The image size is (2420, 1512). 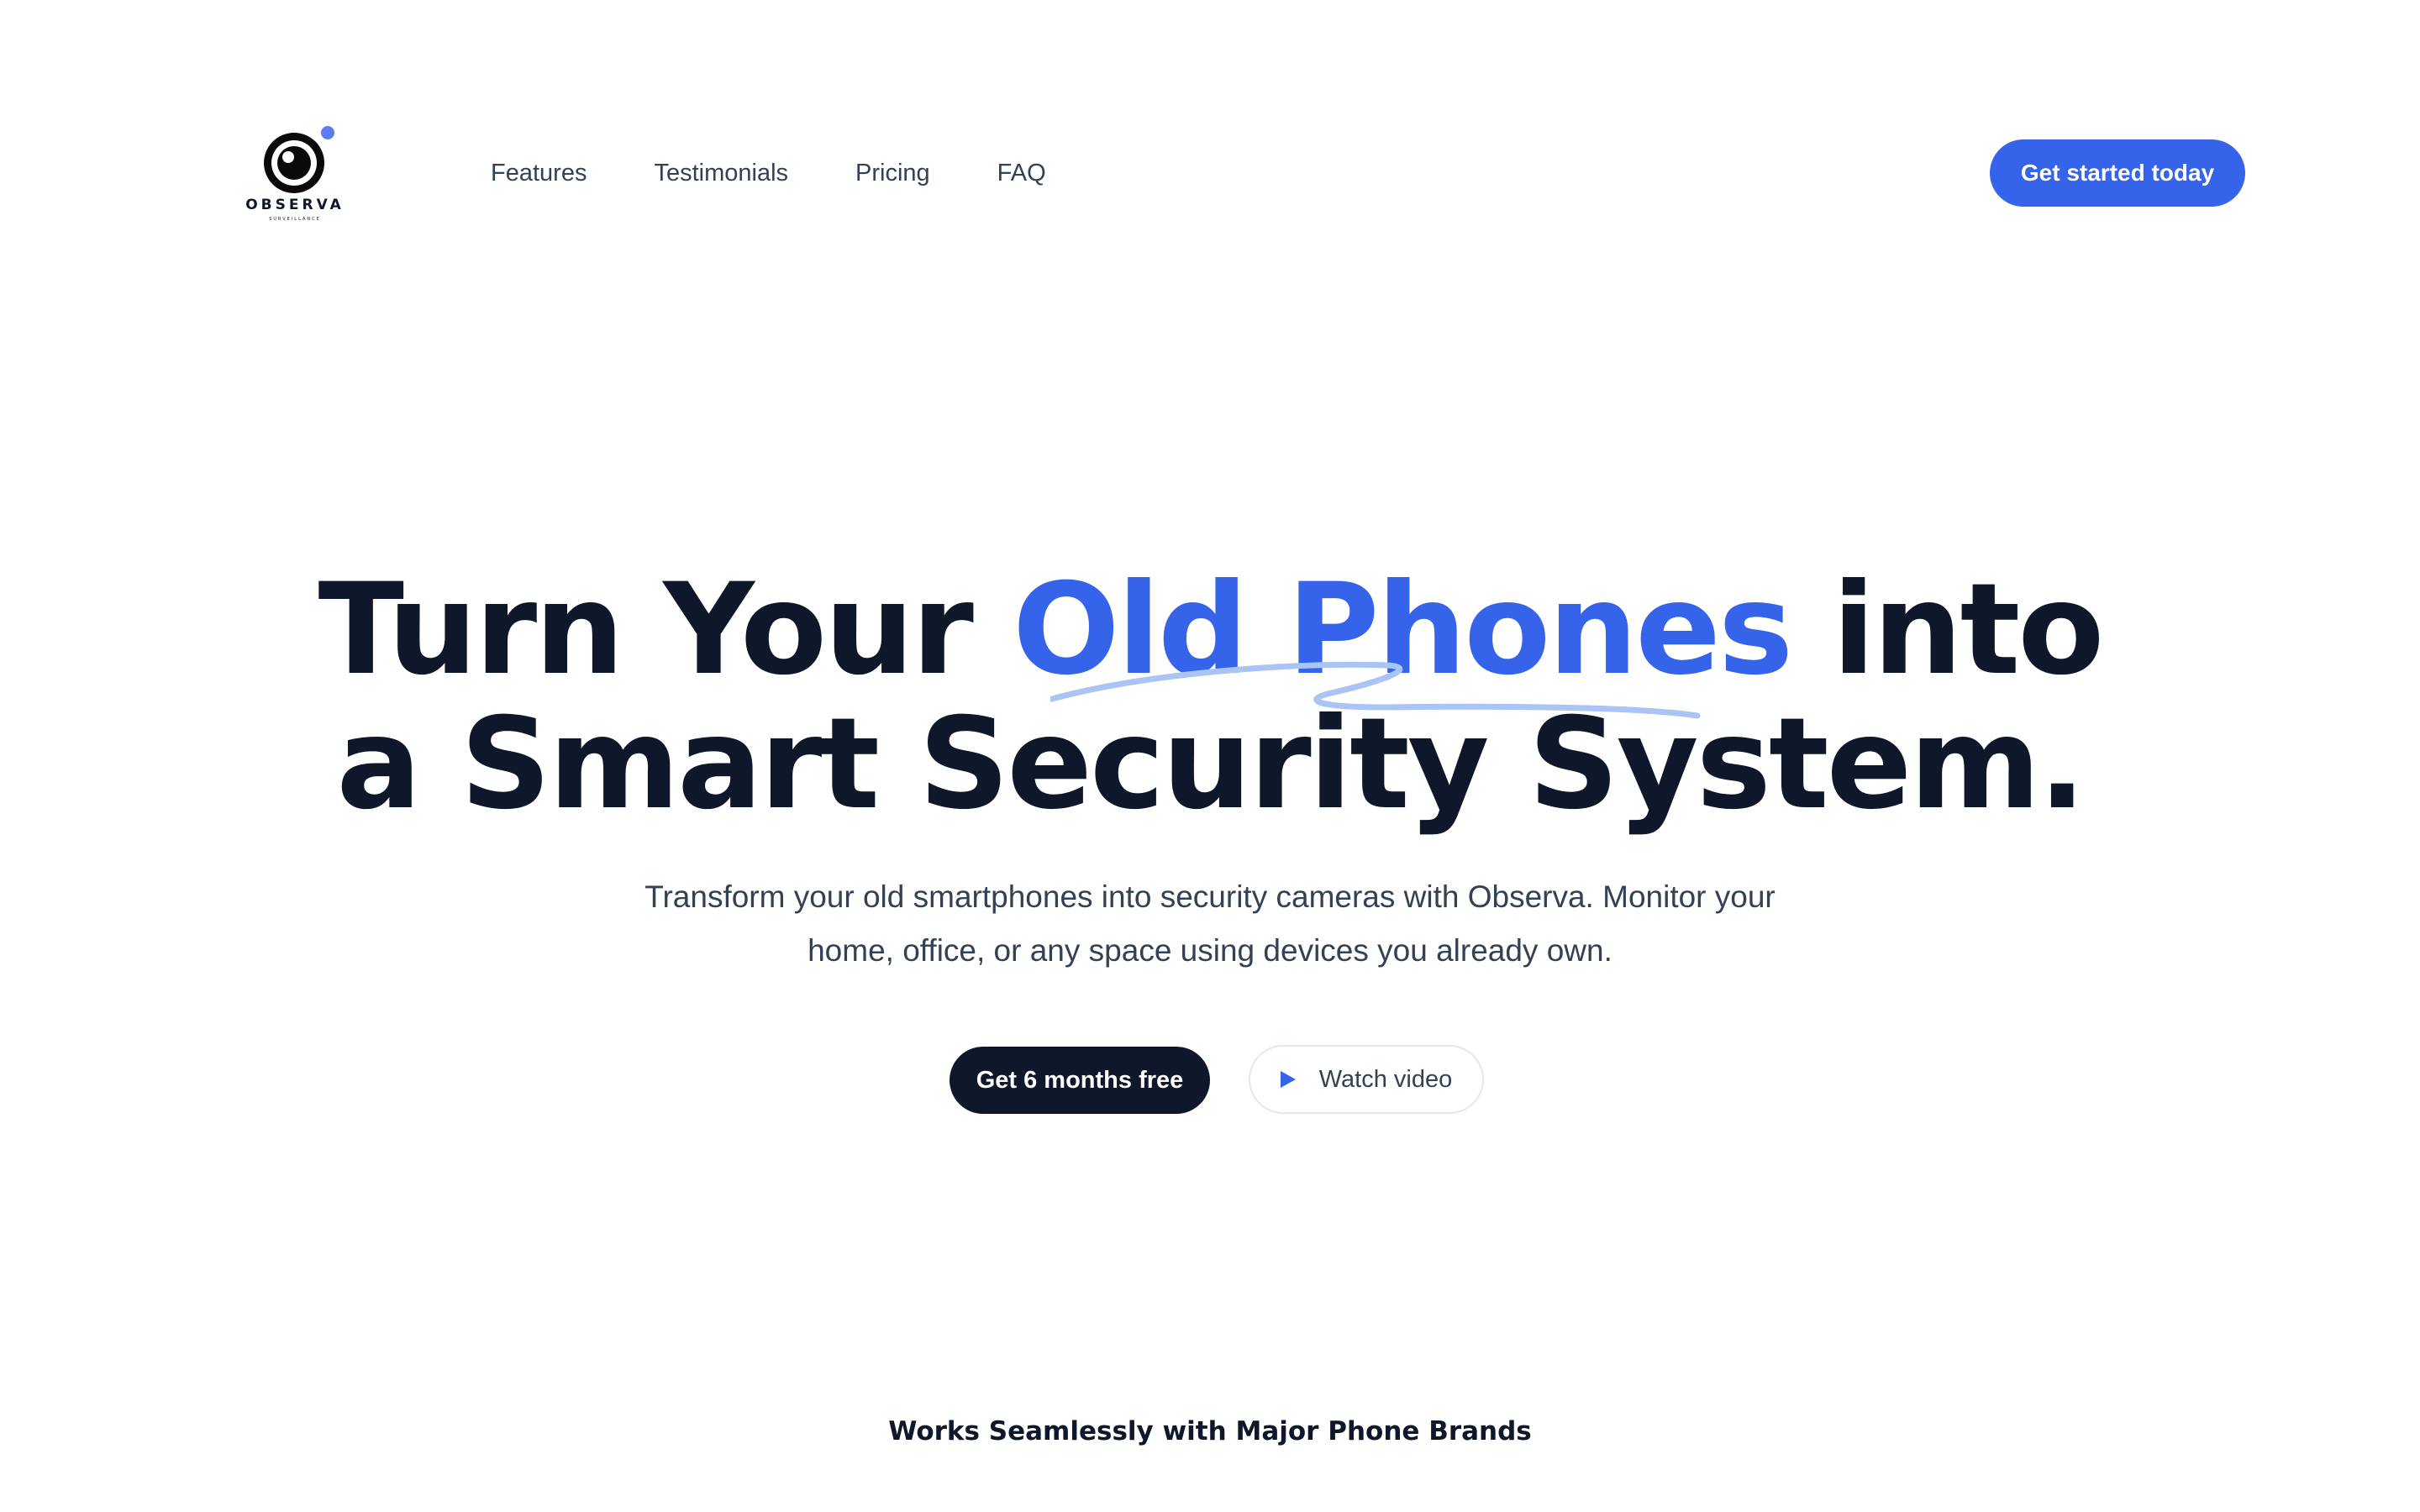 I want to click on watch-video-button: Watch video, so click(x=1366, y=1079).